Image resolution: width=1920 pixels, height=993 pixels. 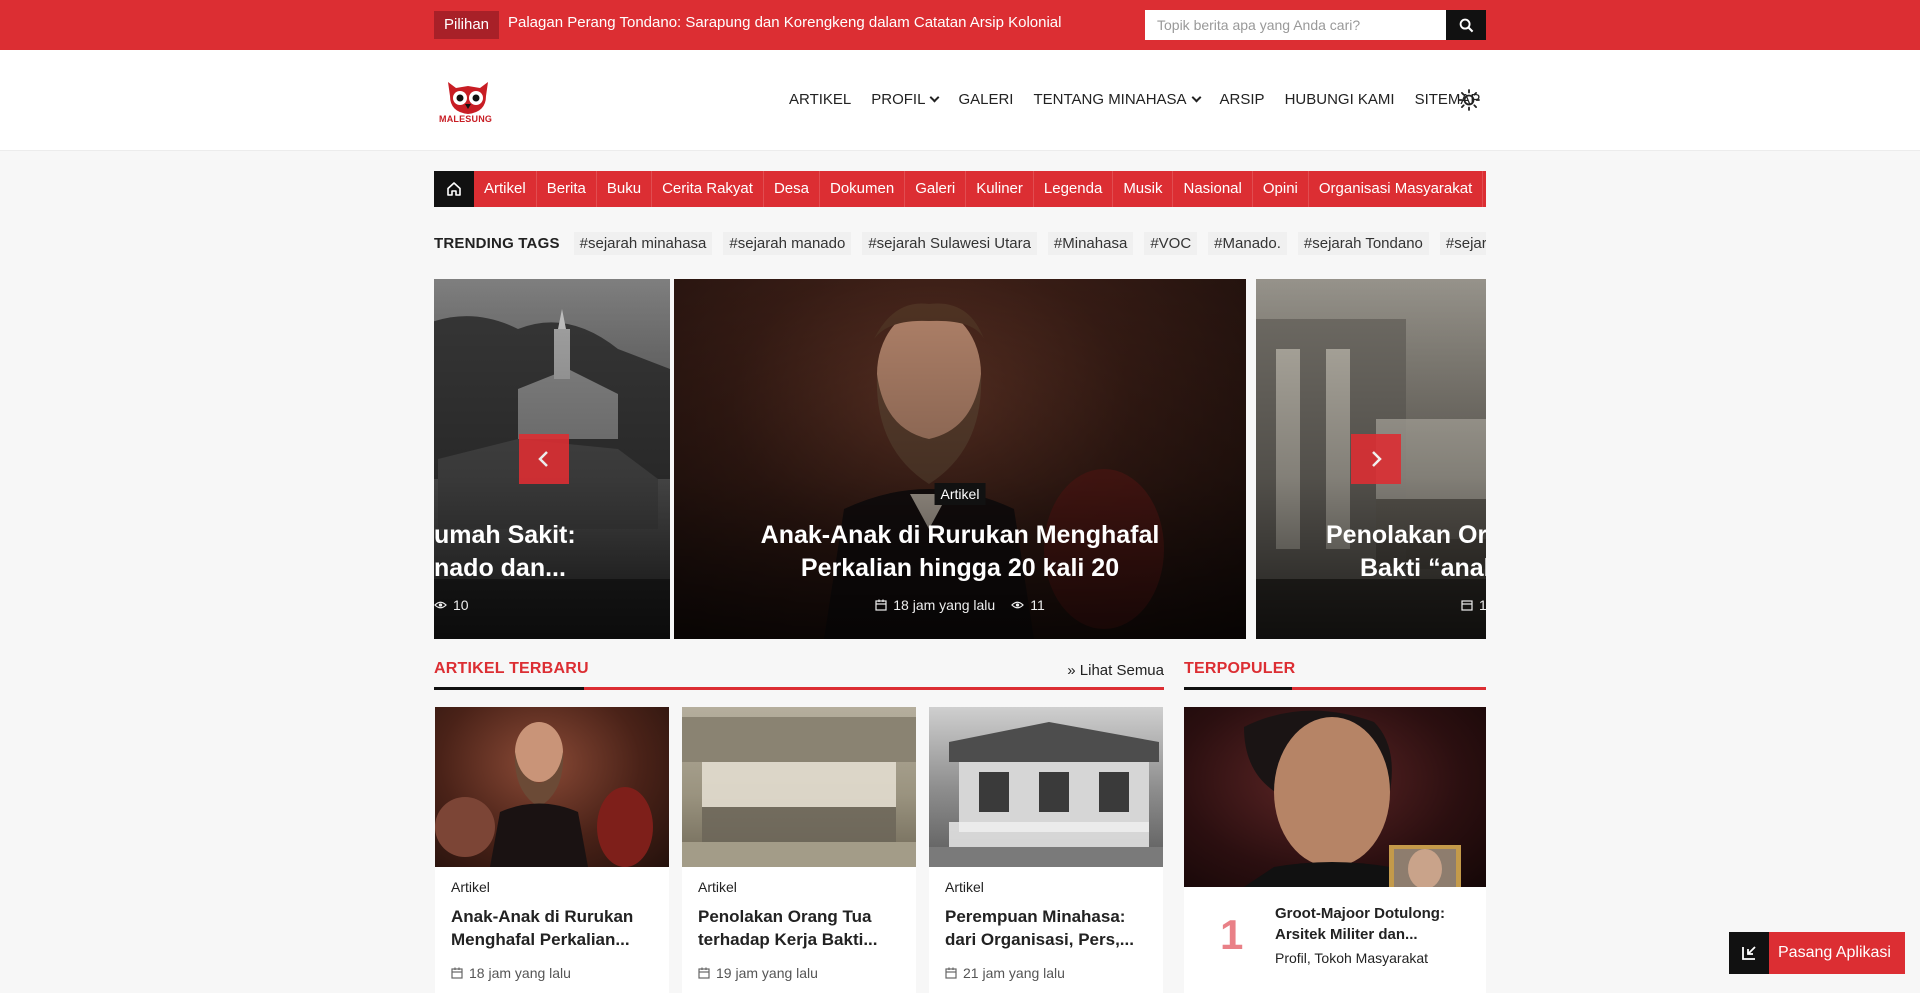 I want to click on sun-icon, so click(x=1469, y=100).